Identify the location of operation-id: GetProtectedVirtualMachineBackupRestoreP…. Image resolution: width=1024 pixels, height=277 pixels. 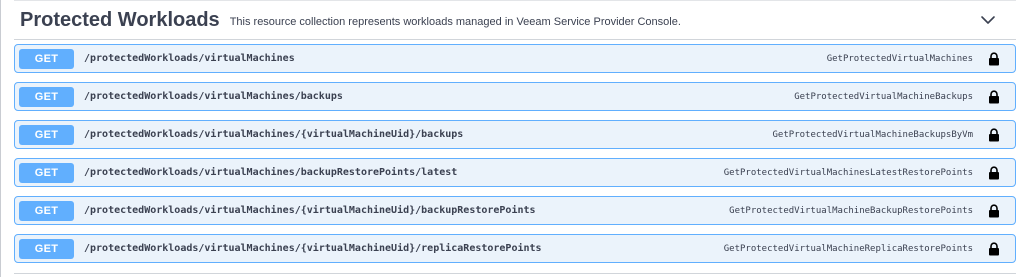
(851, 210).